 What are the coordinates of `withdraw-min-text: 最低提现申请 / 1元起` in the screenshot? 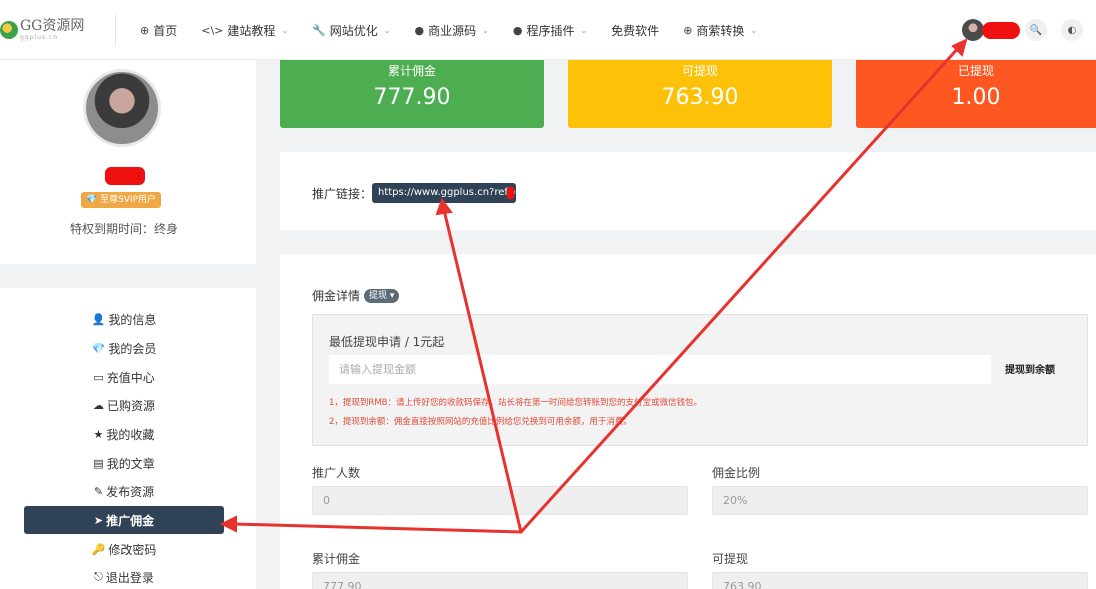 It's located at (387, 342).